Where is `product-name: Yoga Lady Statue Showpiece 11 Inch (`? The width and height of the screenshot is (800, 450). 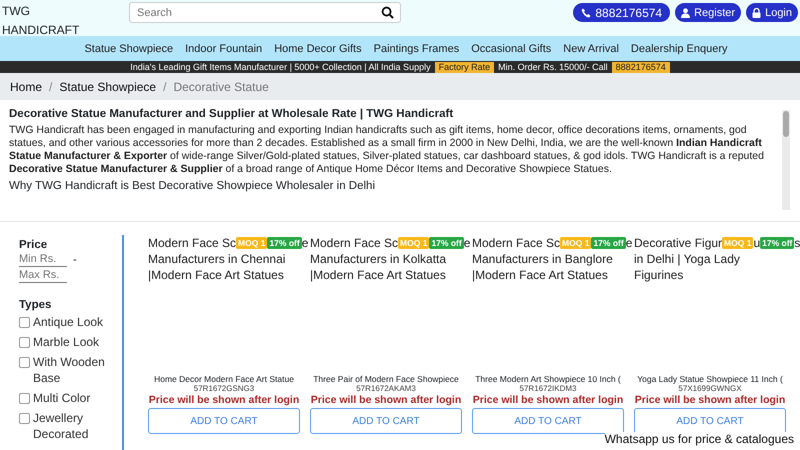
product-name: Yoga Lady Statue Showpiece 11 Inch ( is located at coordinates (710, 379).